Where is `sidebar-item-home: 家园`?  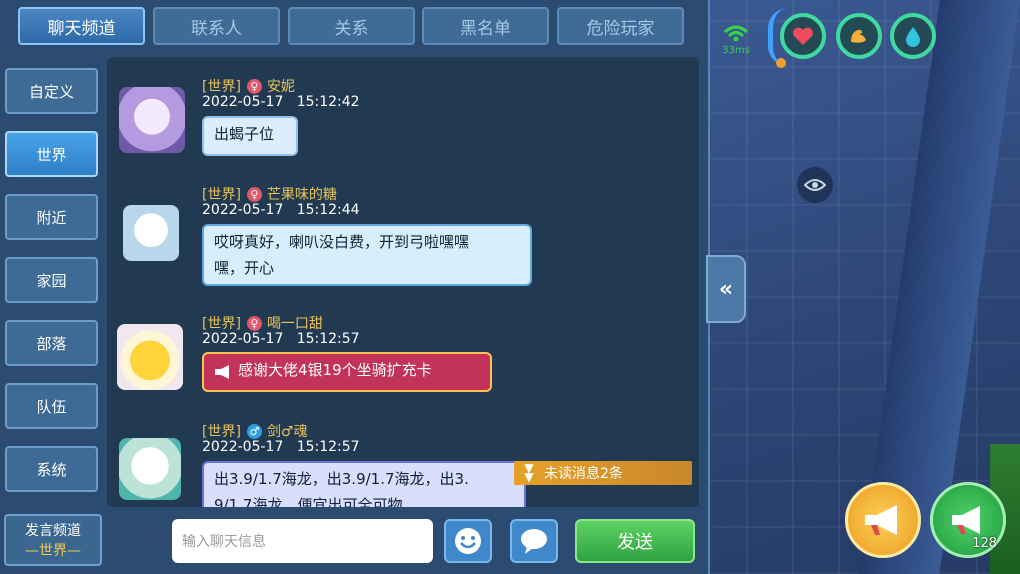
sidebar-item-home: 家园 is located at coordinates (51, 280).